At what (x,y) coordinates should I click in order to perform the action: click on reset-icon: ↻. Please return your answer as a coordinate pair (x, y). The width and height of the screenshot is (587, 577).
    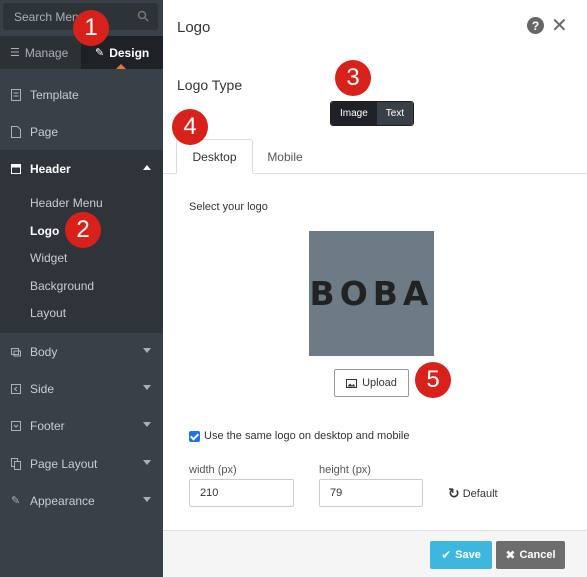
    Looking at the image, I should click on (454, 493).